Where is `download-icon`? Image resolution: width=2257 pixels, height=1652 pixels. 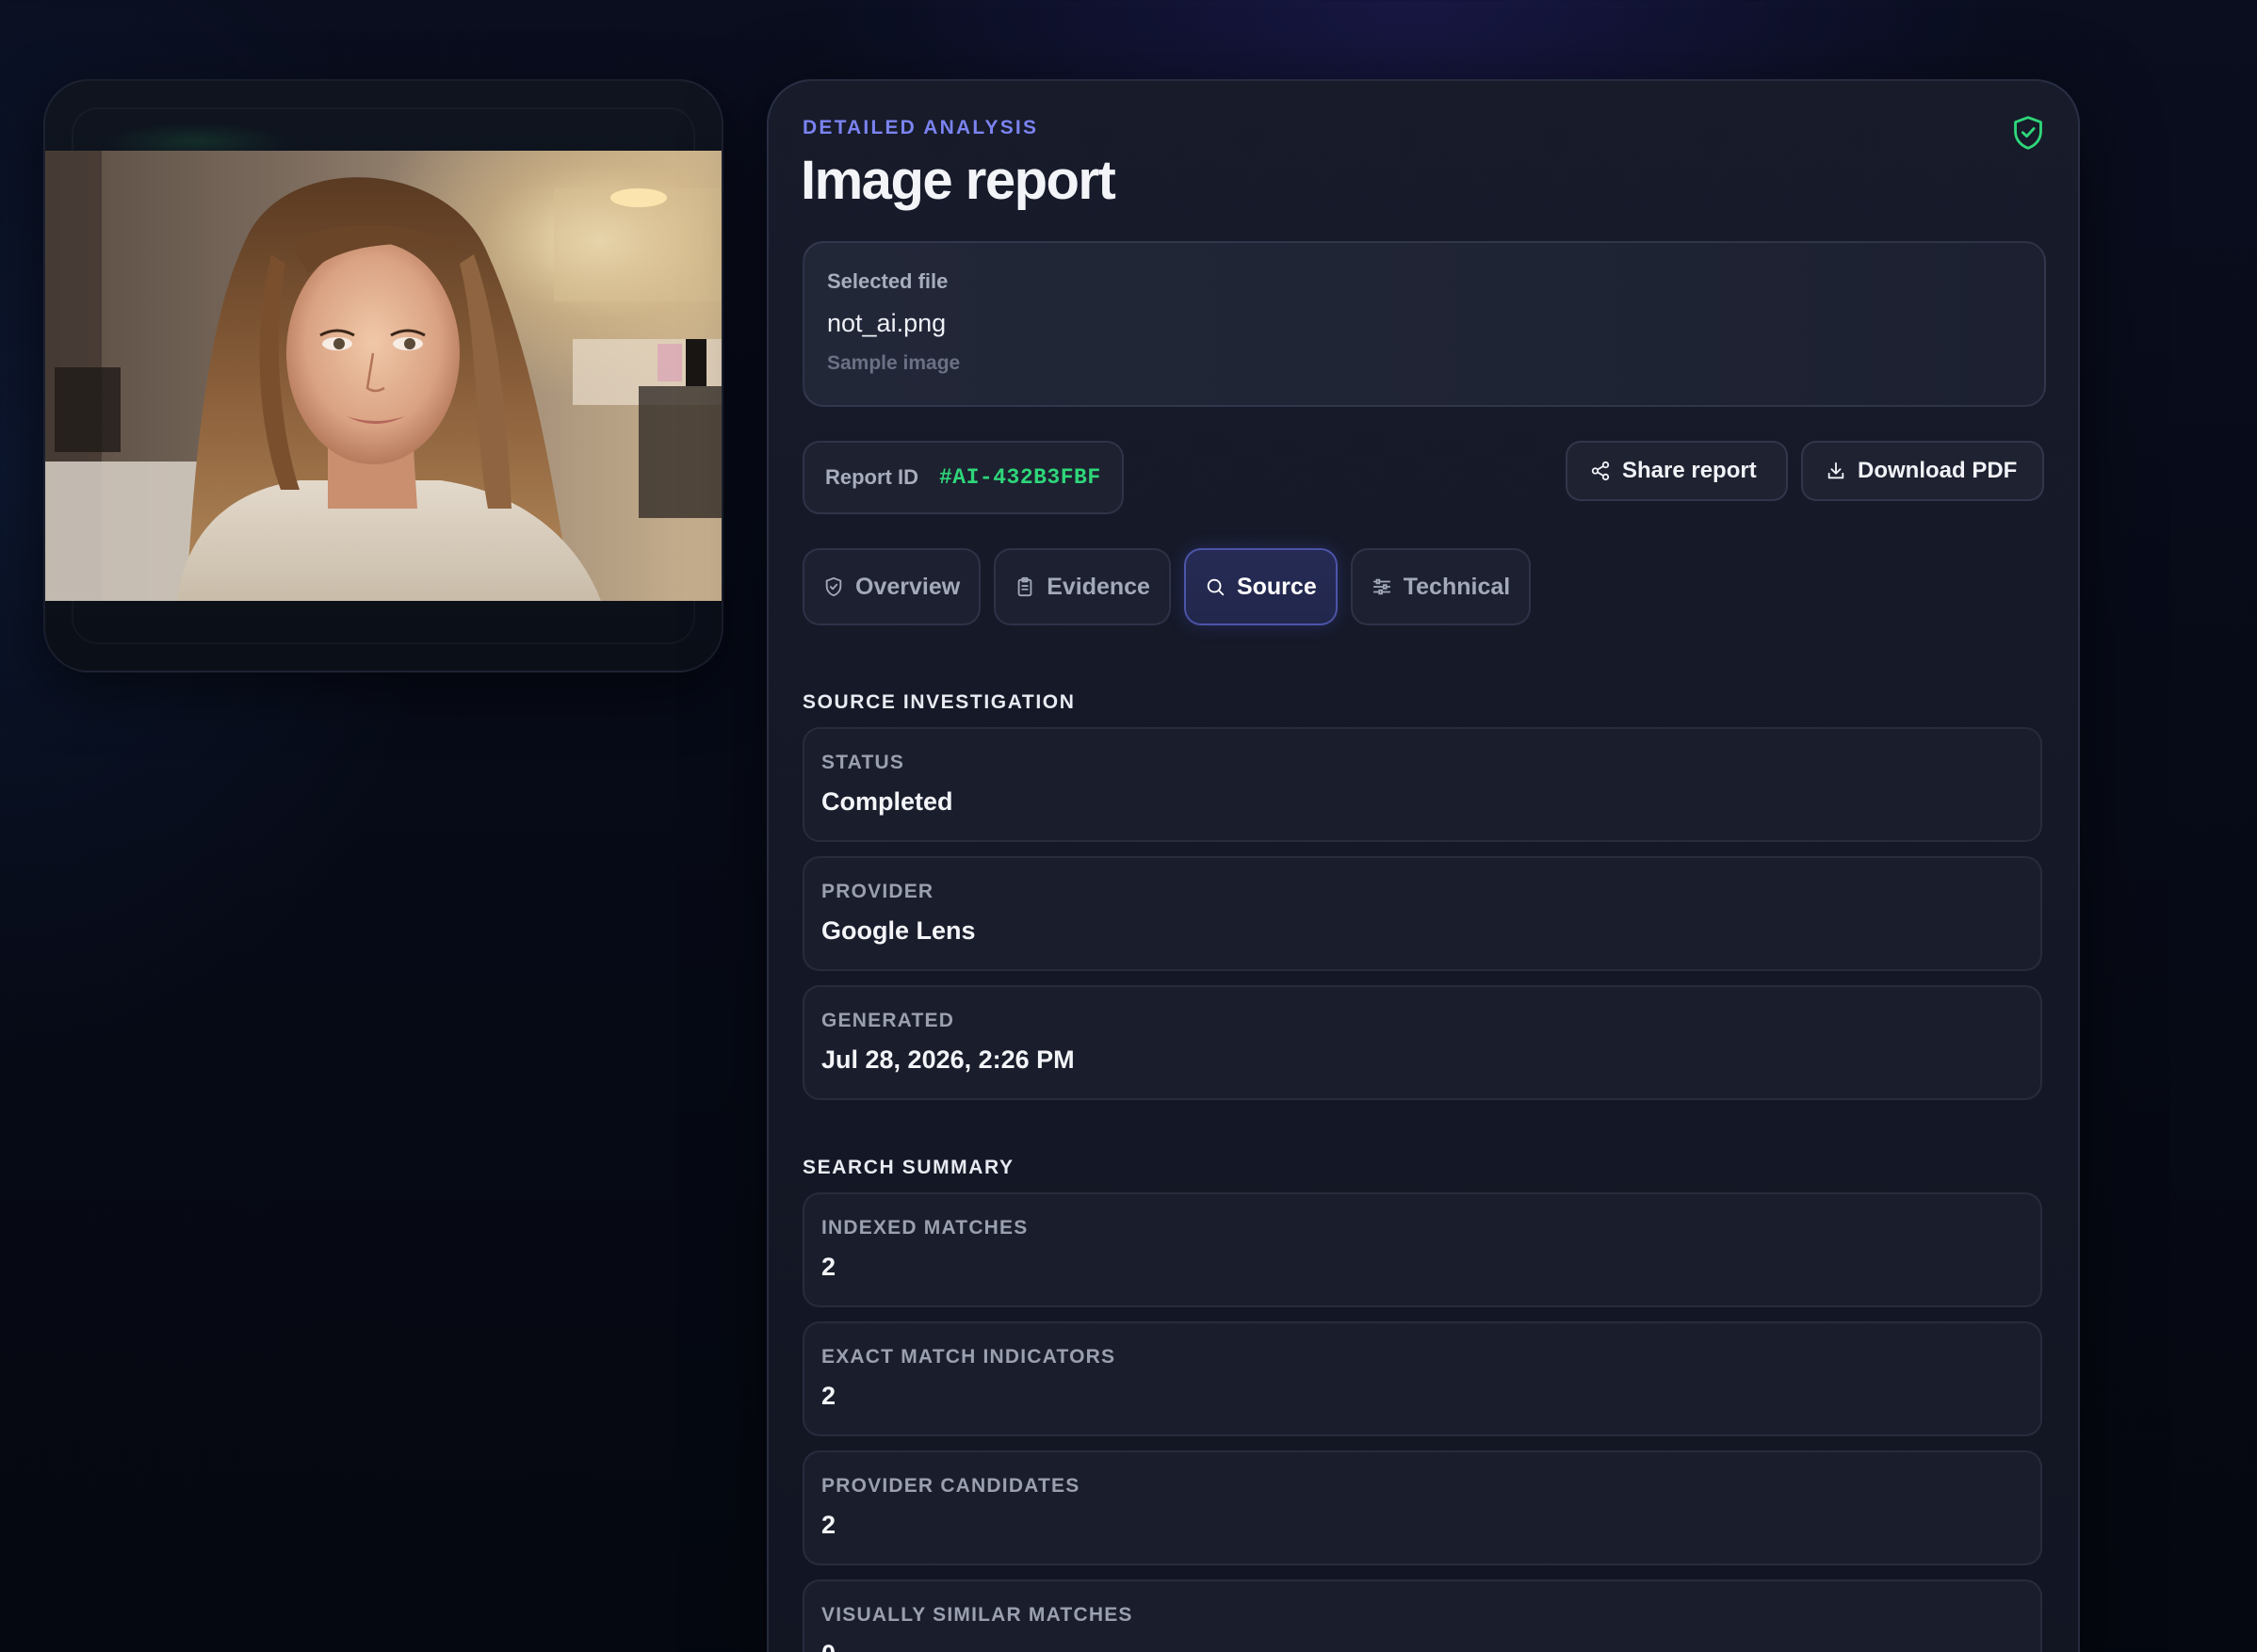
download-icon is located at coordinates (1835, 470).